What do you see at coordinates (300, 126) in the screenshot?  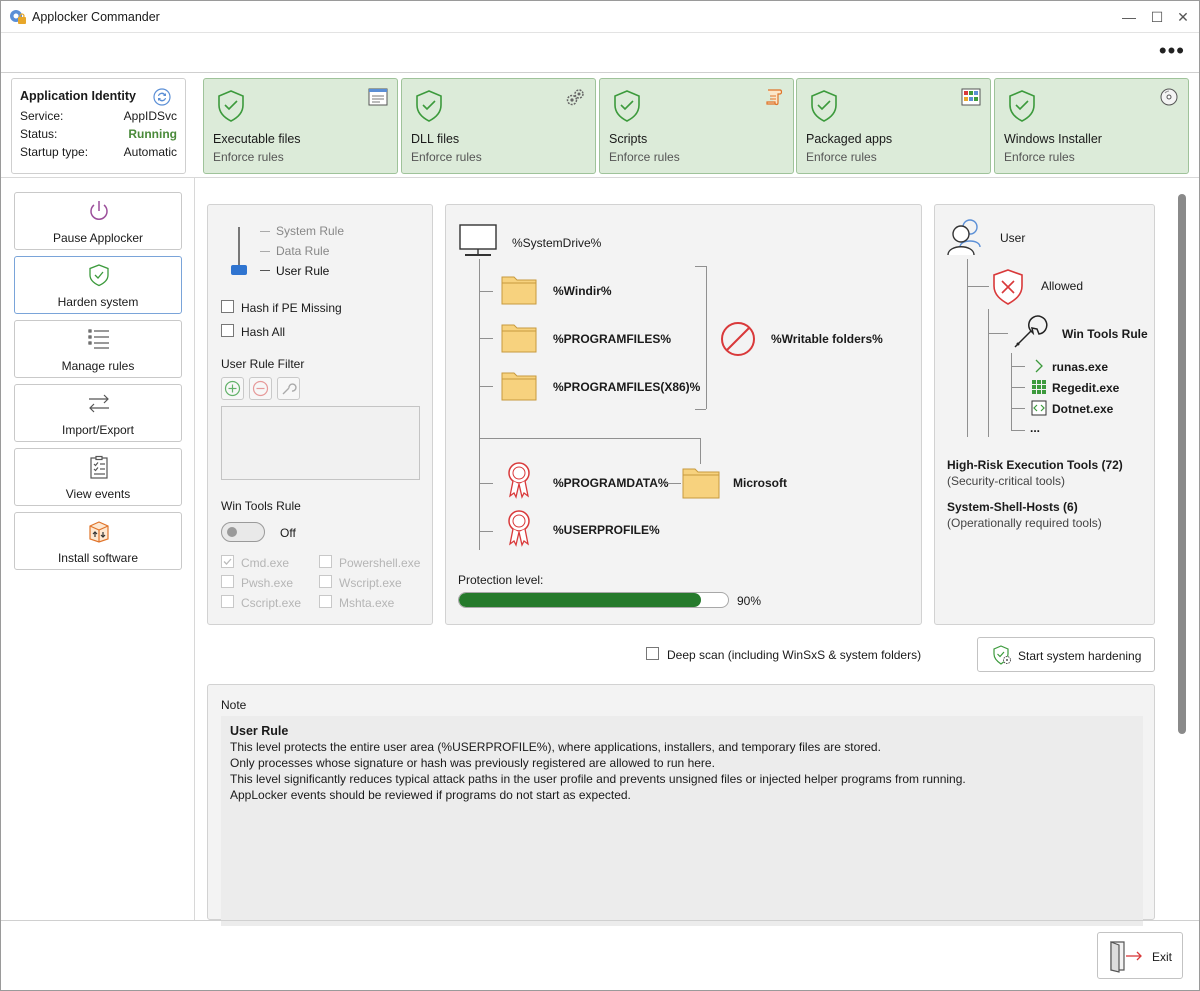 I see `tile-executable-files: Executable files Enforce rules` at bounding box center [300, 126].